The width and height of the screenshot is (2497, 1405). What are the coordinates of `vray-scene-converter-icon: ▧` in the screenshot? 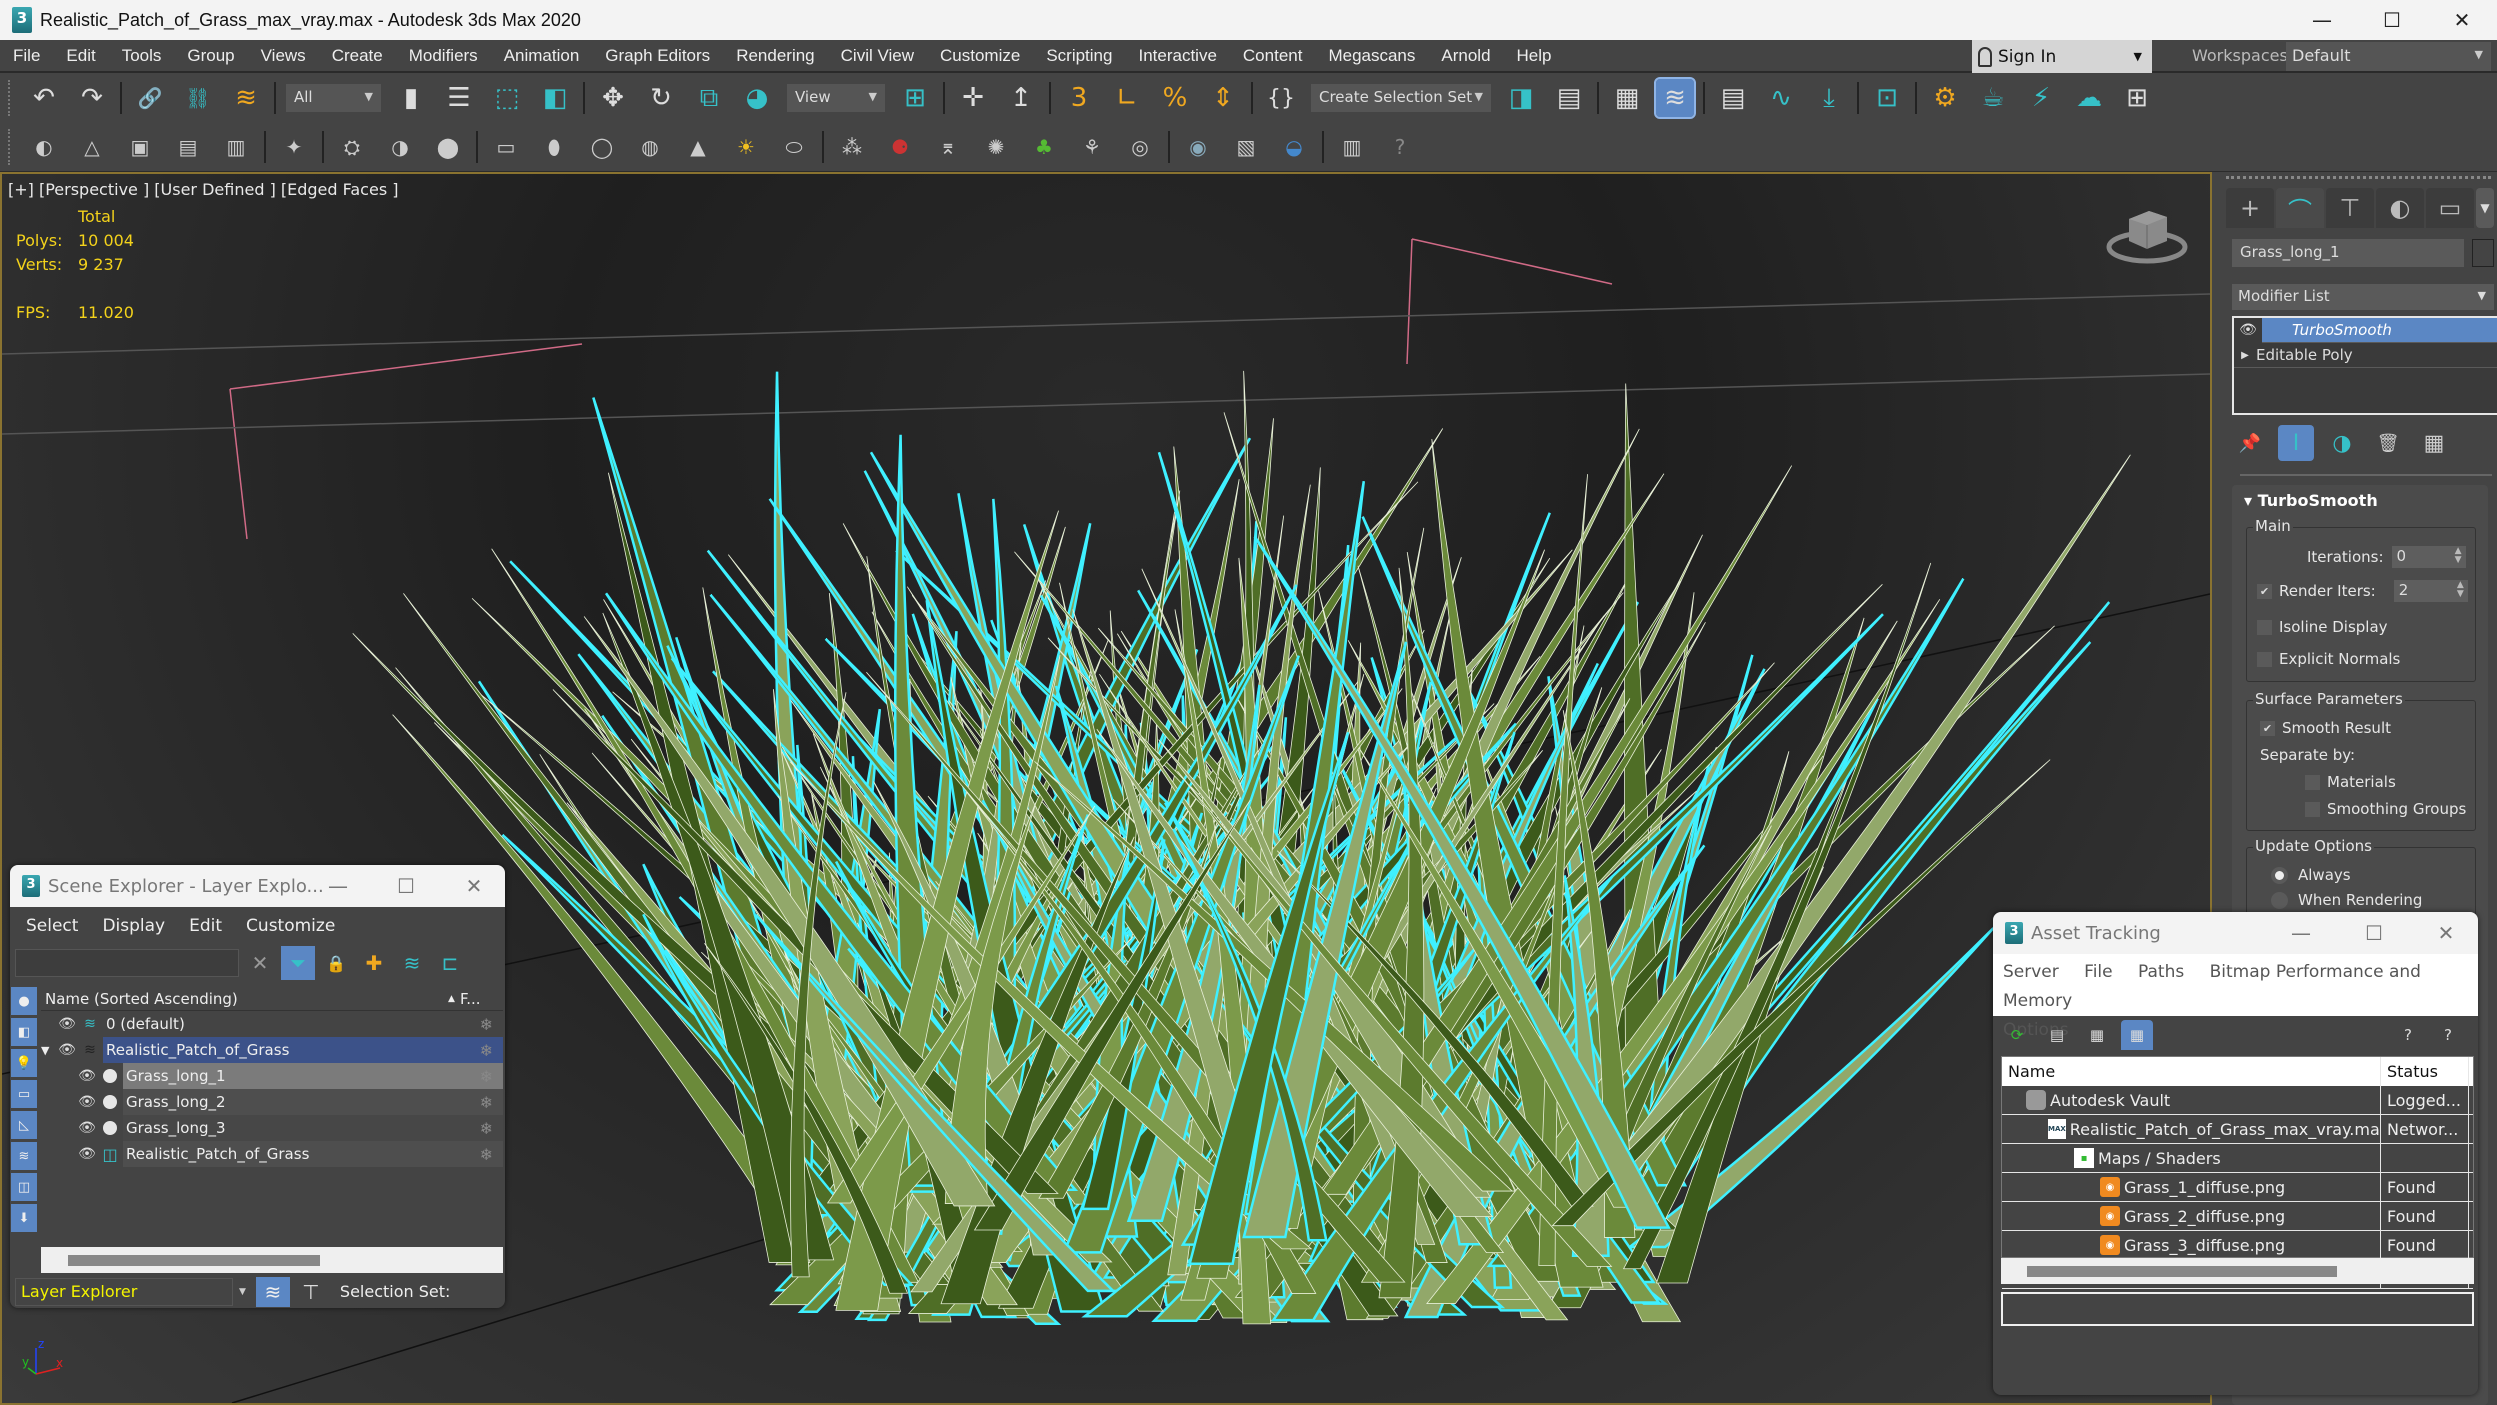 It's located at (1246, 147).